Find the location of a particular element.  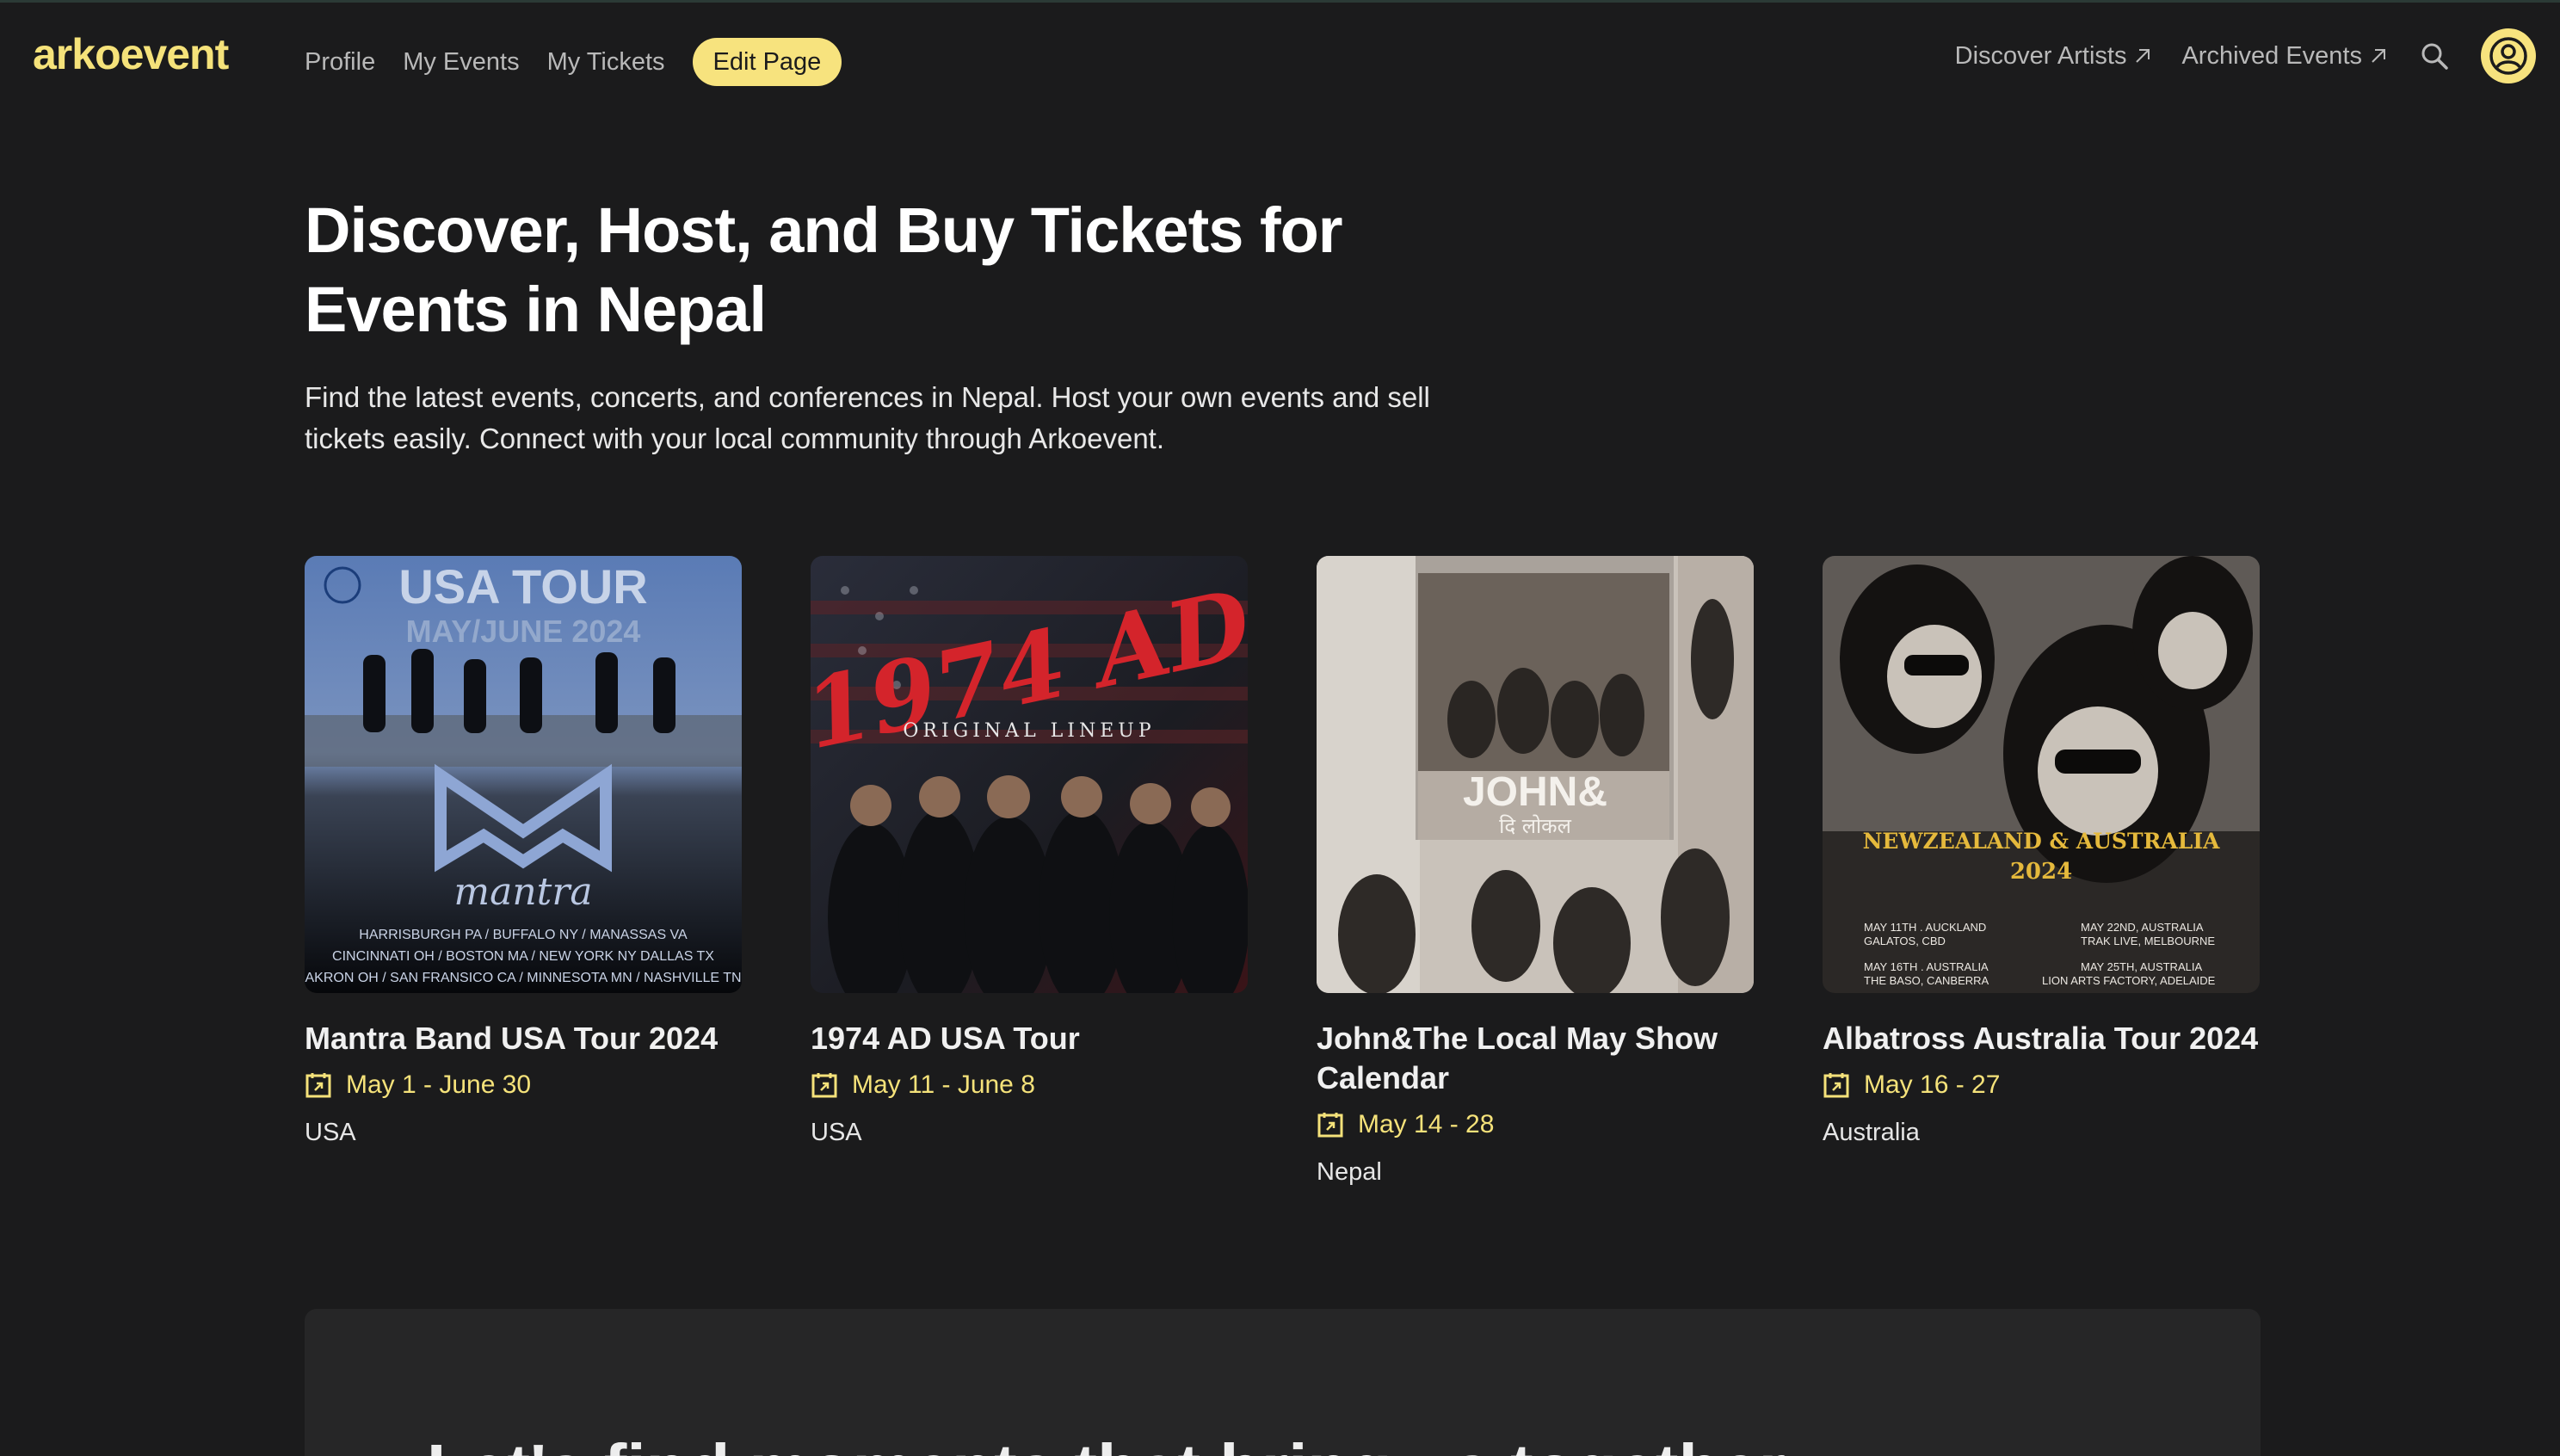

poster-heading: NEWZEALAND & AUSTRALIA is located at coordinates (2042, 841).